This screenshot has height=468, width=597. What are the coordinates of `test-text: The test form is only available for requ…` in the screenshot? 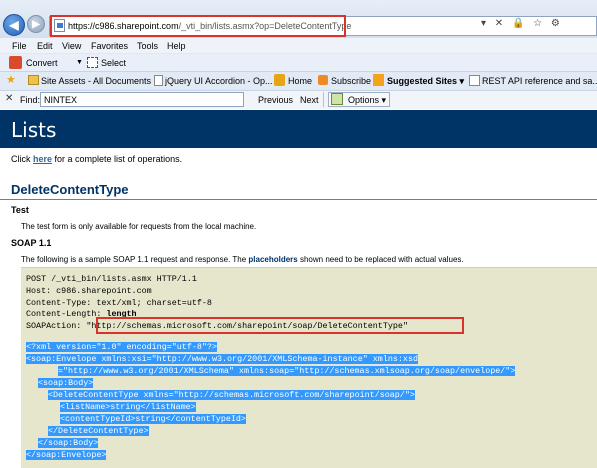 It's located at (139, 226).